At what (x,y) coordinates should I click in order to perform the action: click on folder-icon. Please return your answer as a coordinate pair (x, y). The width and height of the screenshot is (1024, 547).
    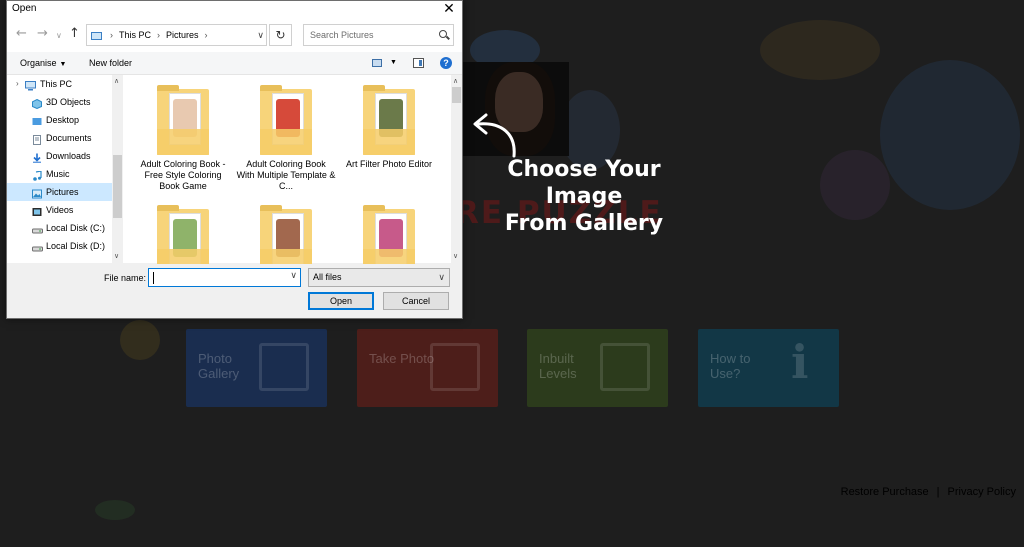
    Looking at the image, I should click on (389, 120).